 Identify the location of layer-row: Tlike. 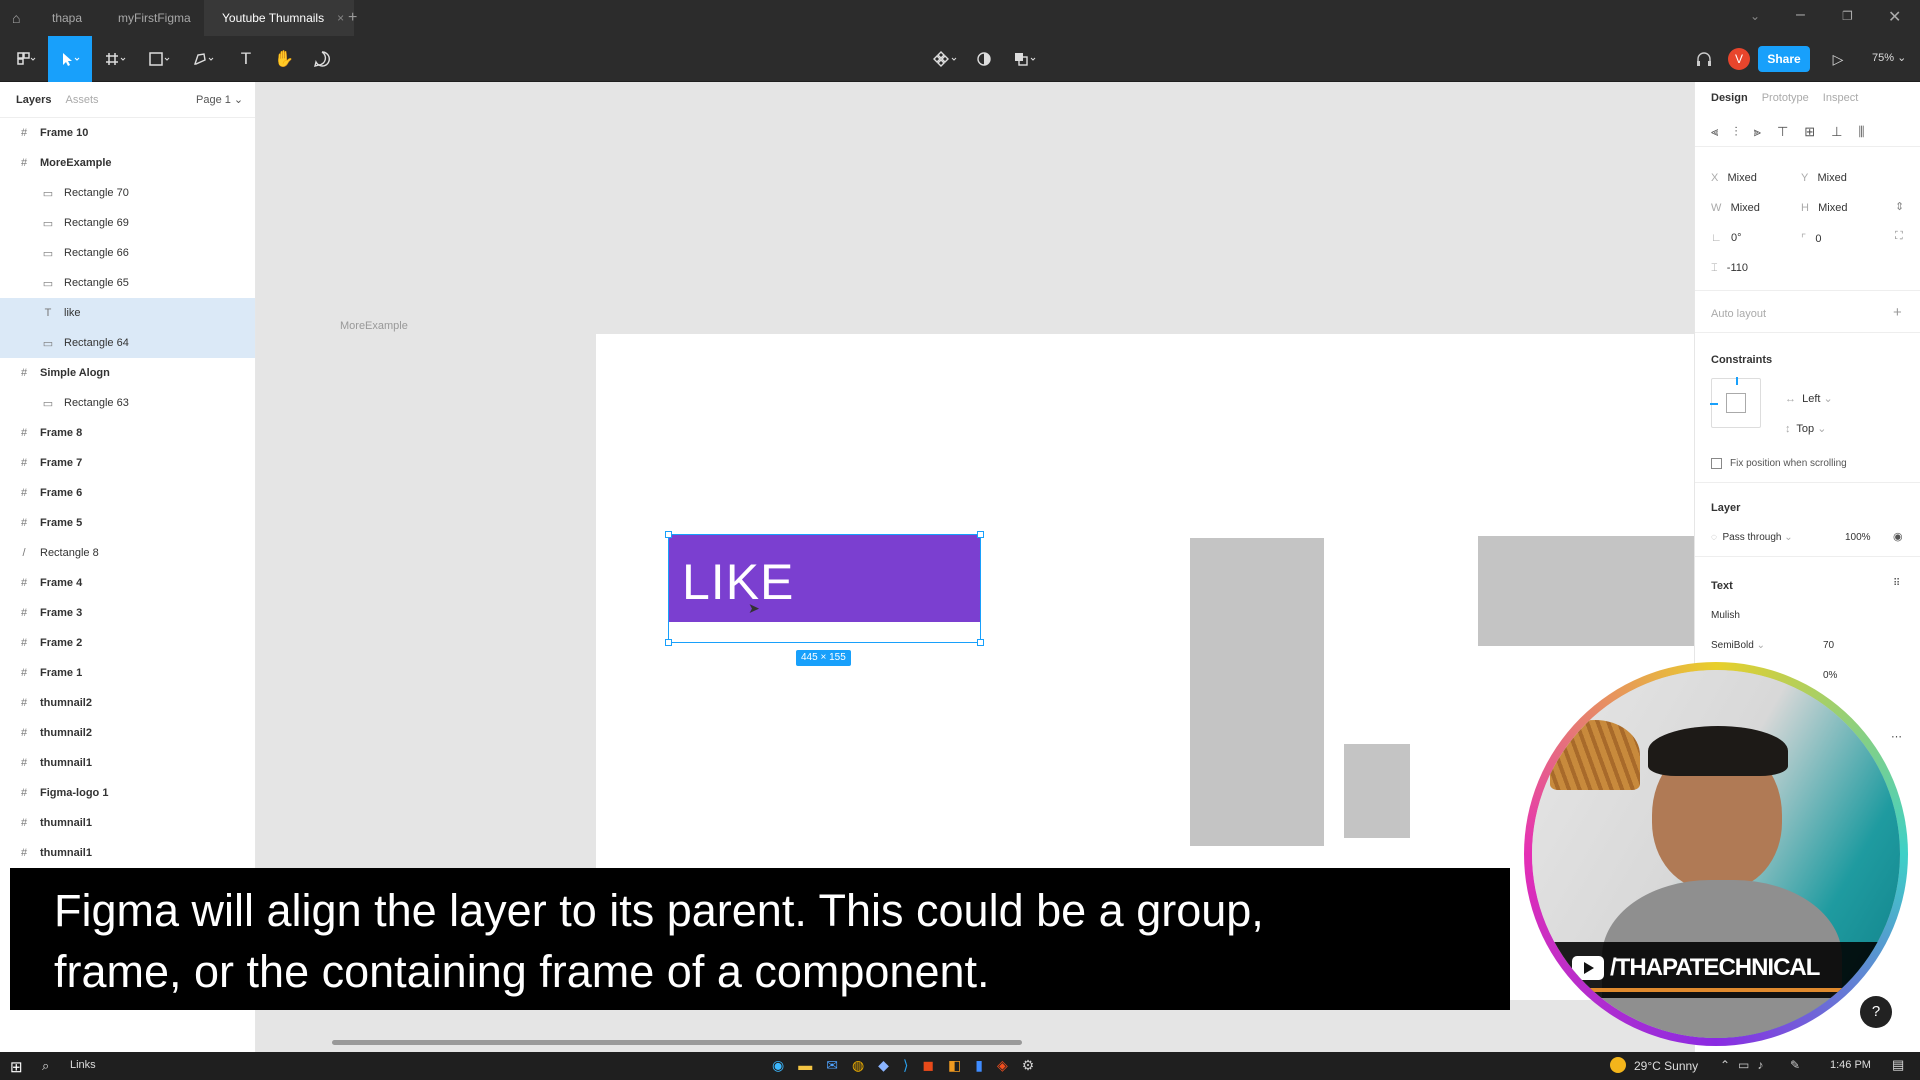
(127, 313).